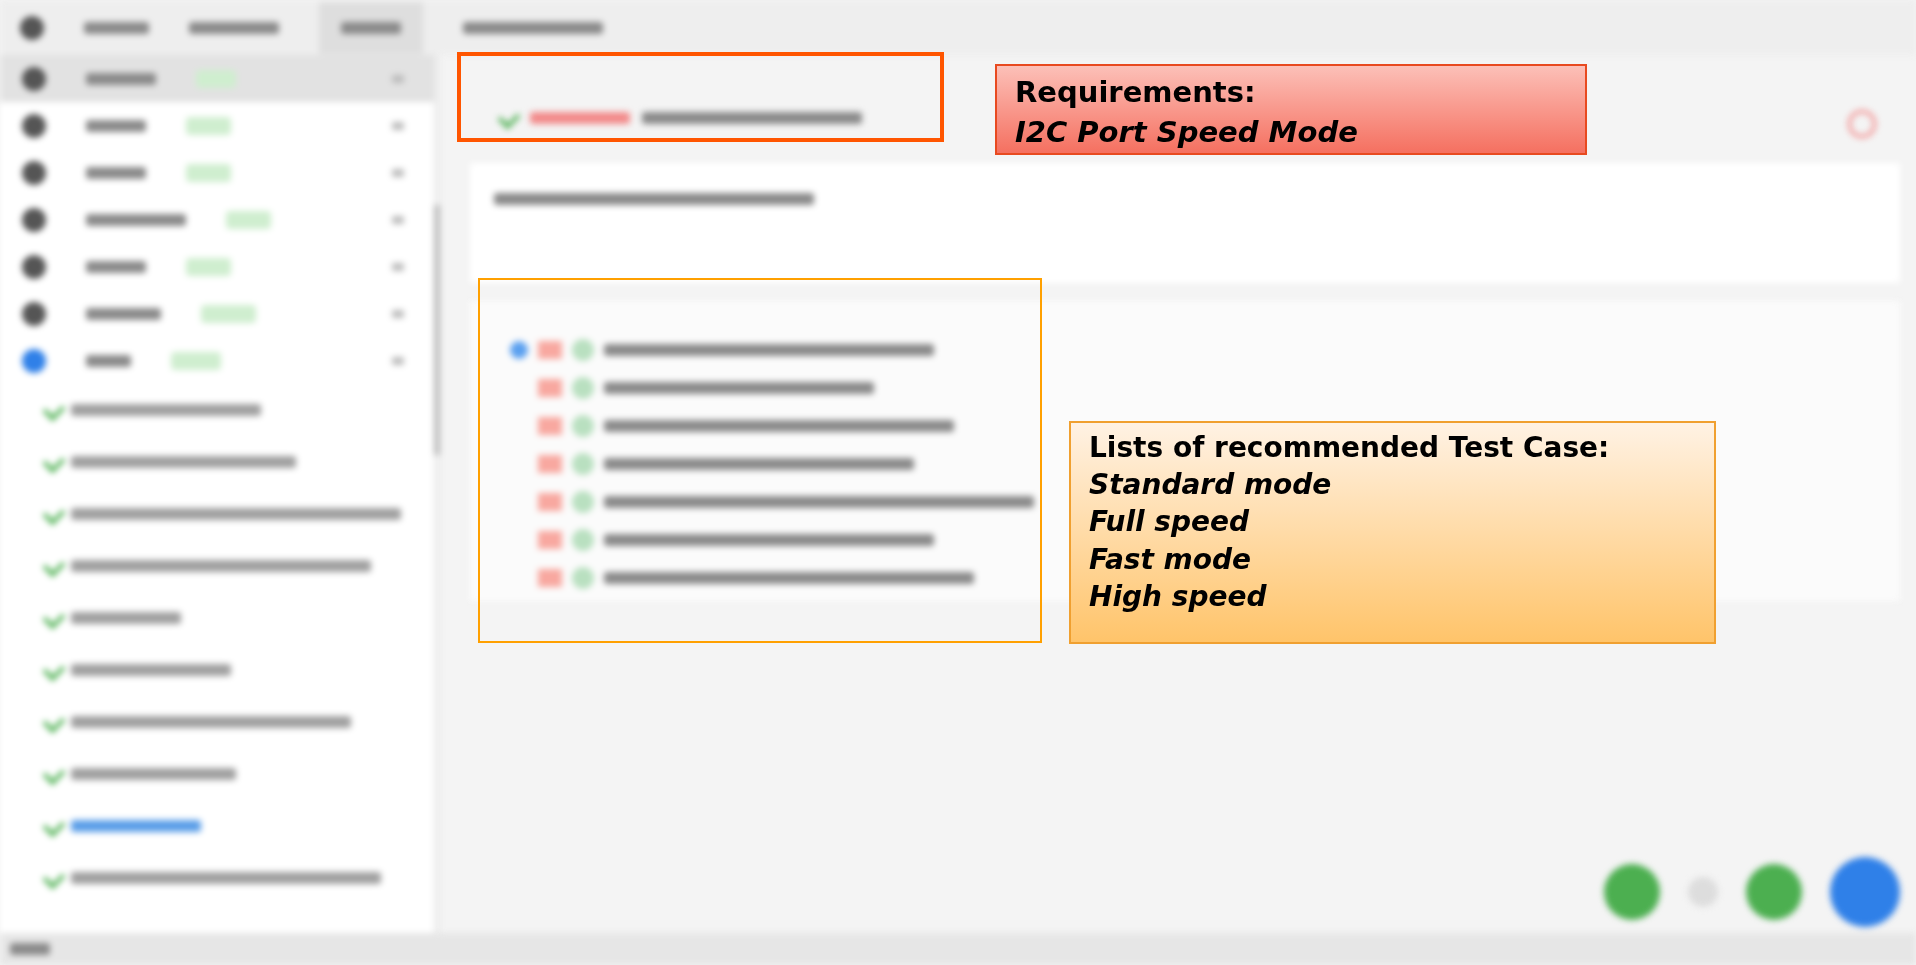 Image resolution: width=1916 pixels, height=965 pixels. What do you see at coordinates (1171, 559) in the screenshot?
I see `callout-text: Fast mode` at bounding box center [1171, 559].